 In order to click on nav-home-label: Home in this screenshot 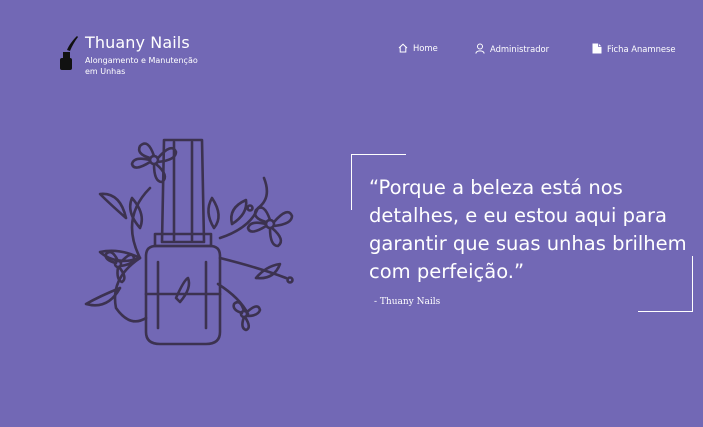, I will do `click(425, 48)`.